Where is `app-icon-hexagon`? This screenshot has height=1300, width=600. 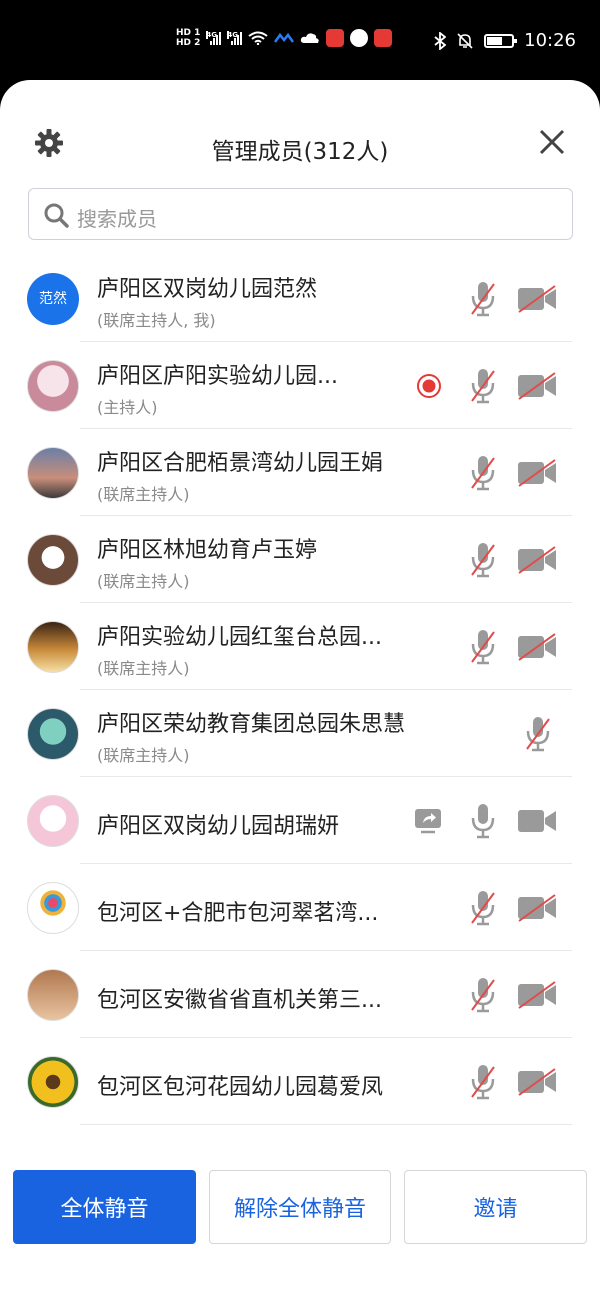 app-icon-hexagon is located at coordinates (359, 38).